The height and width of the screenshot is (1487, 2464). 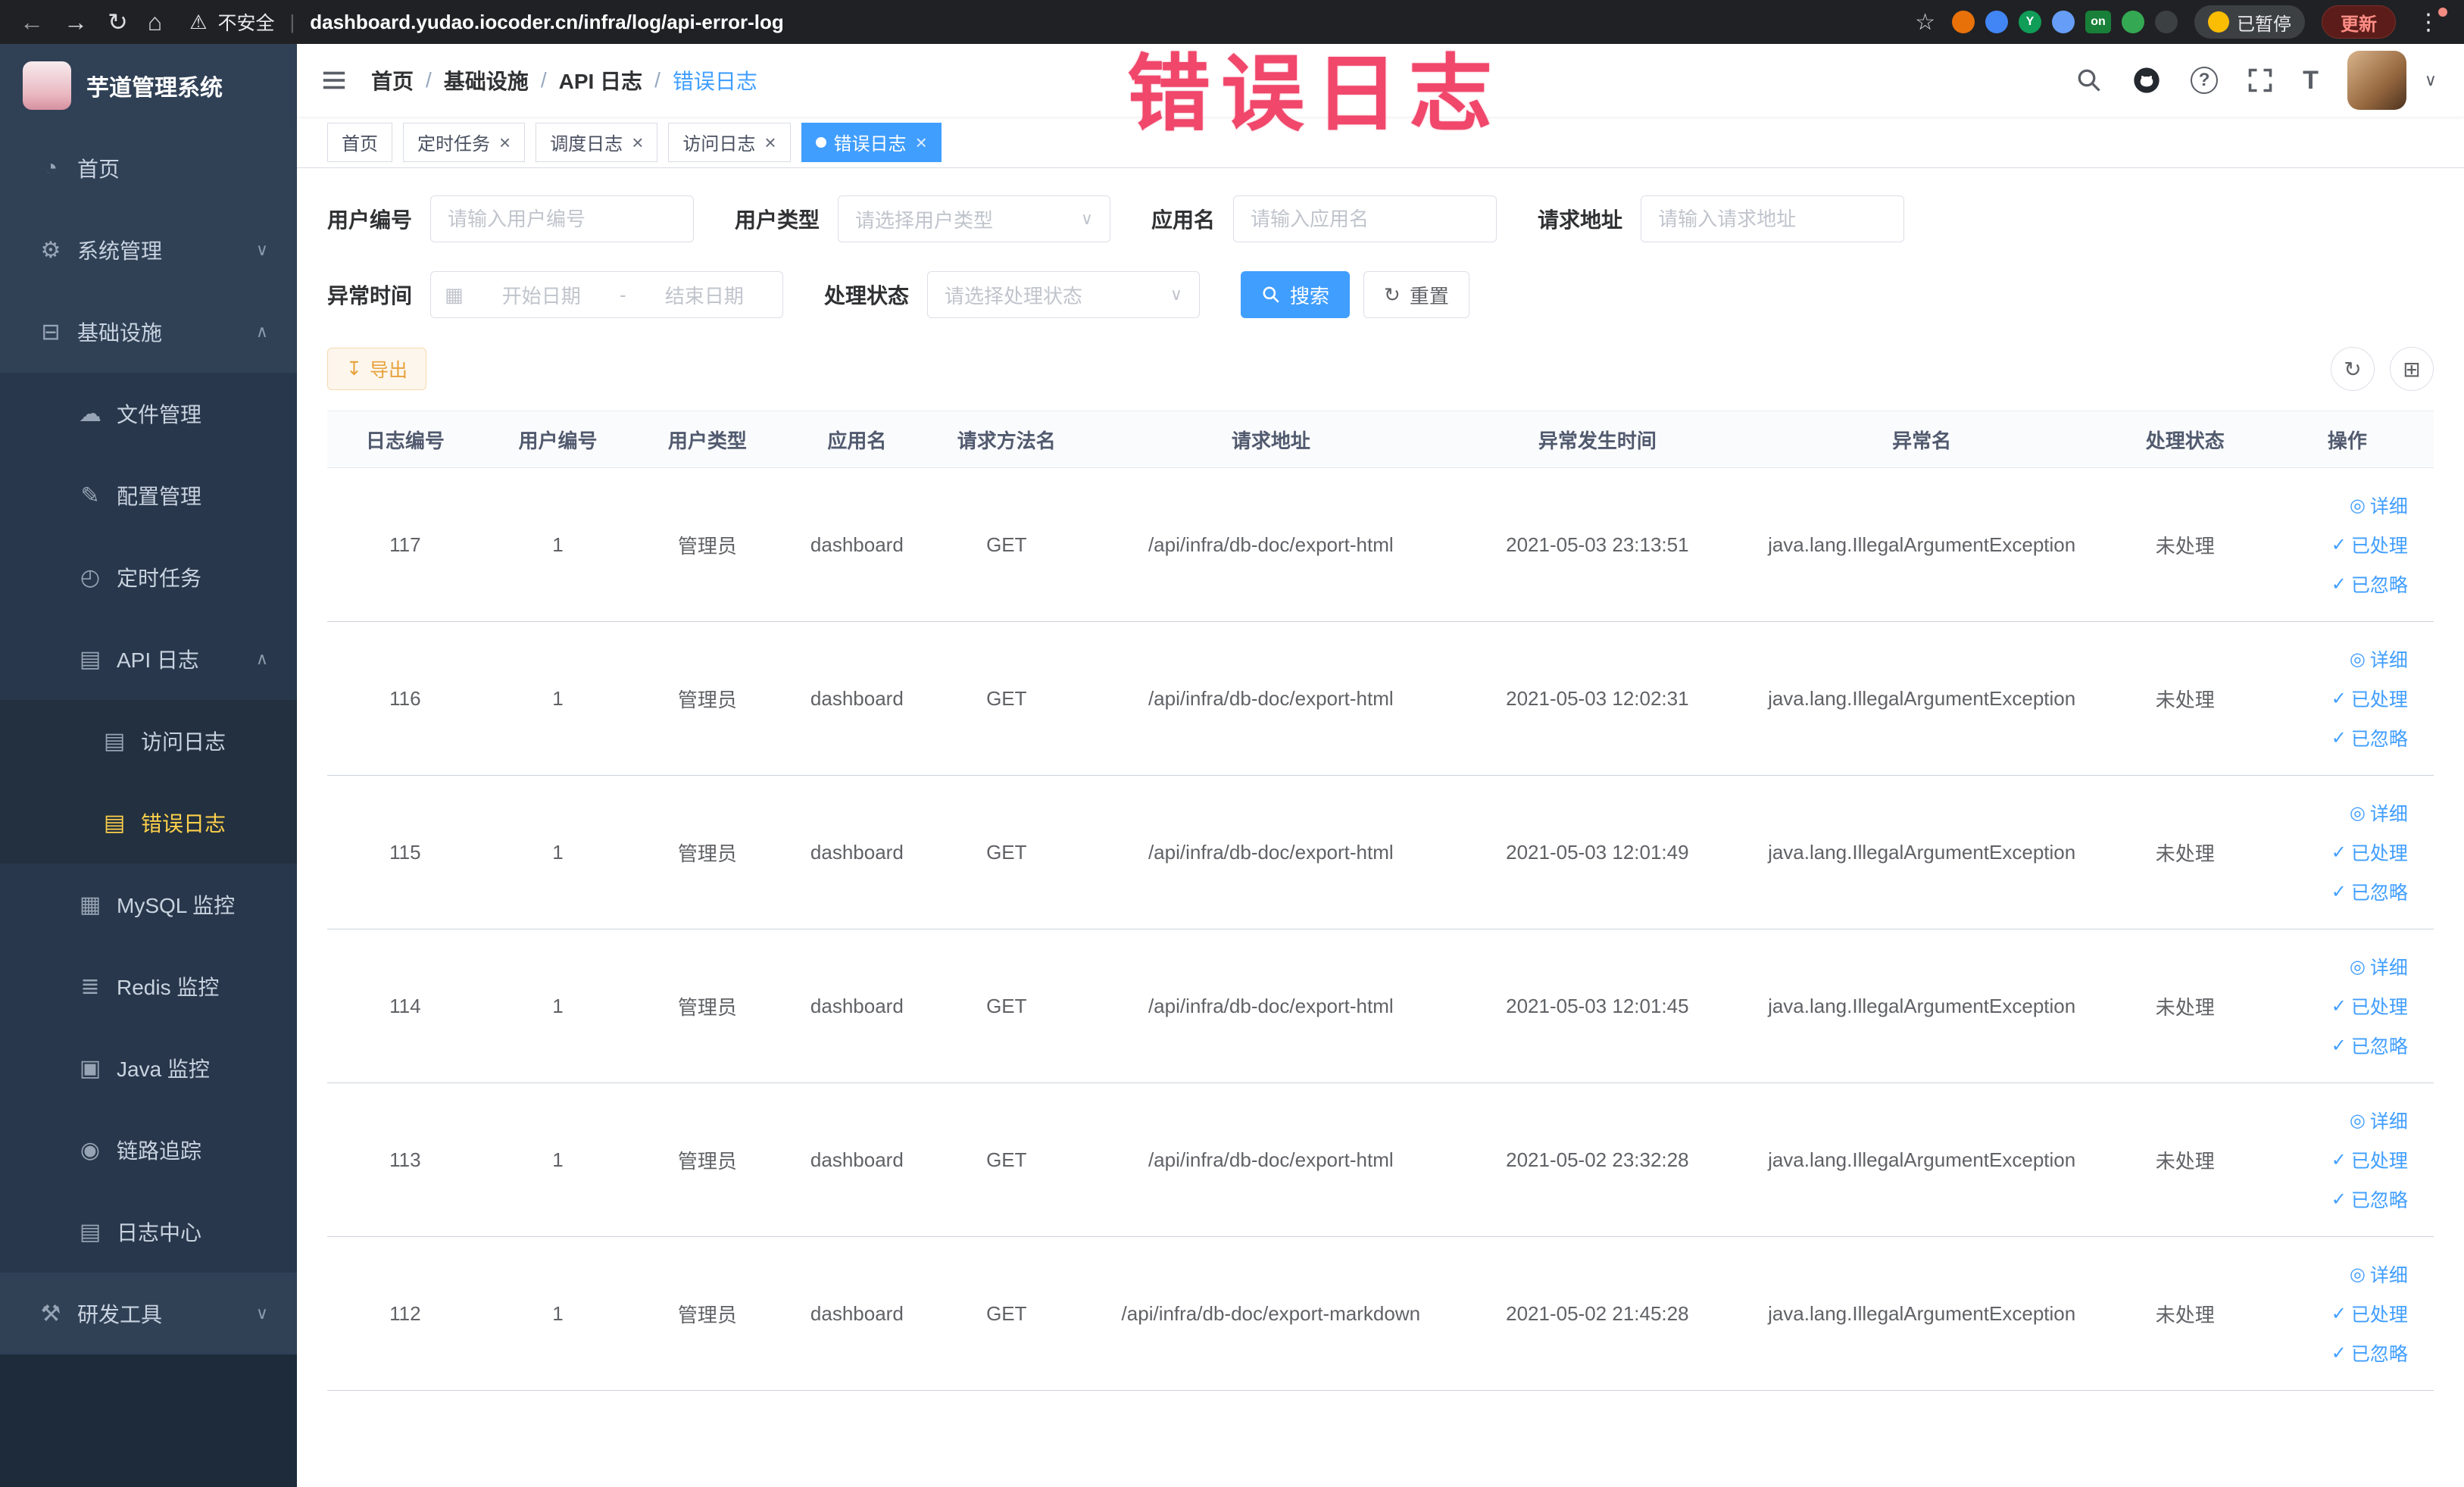 I want to click on grid-extension-icon, so click(x=2063, y=22).